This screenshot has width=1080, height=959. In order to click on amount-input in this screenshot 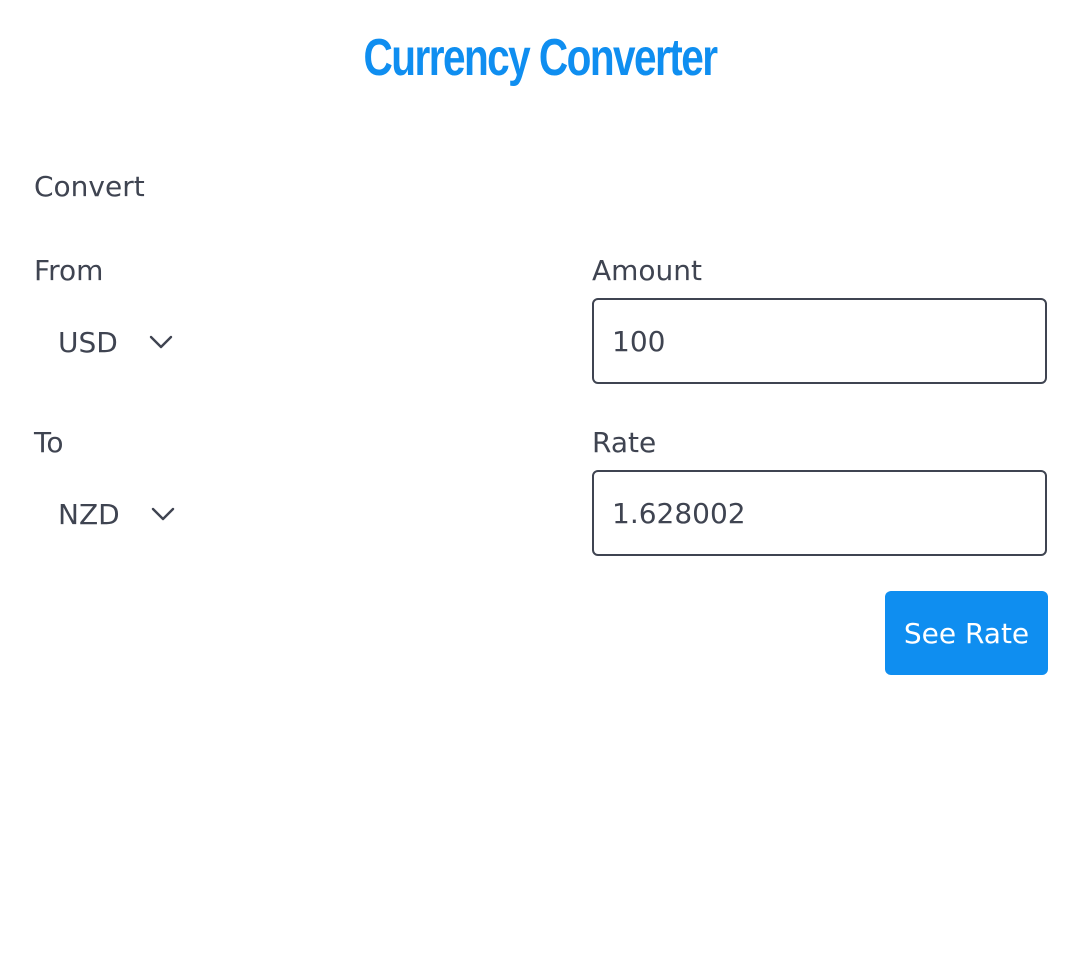, I will do `click(819, 341)`.